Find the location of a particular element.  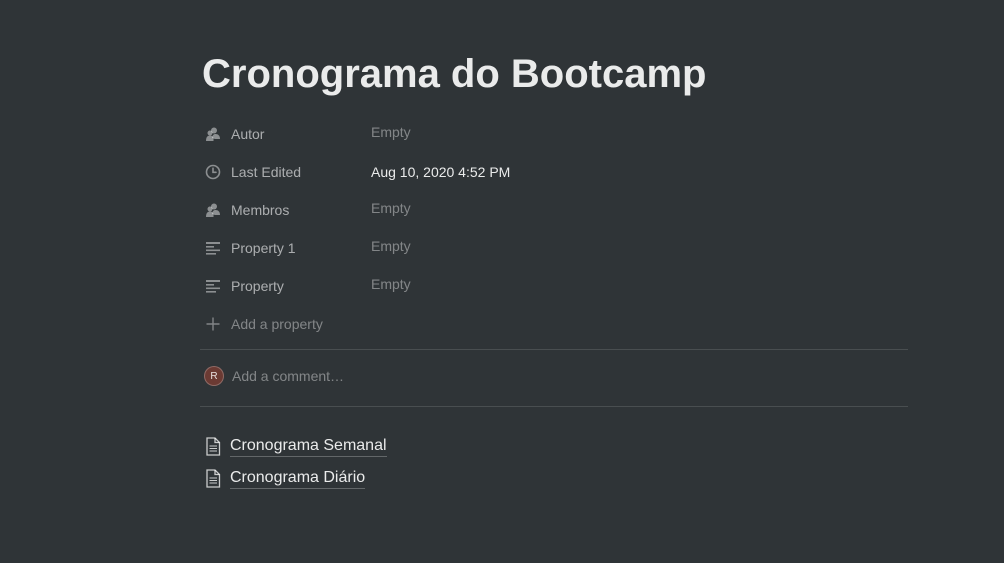

subpage-title: Cronograma Diário is located at coordinates (298, 478).